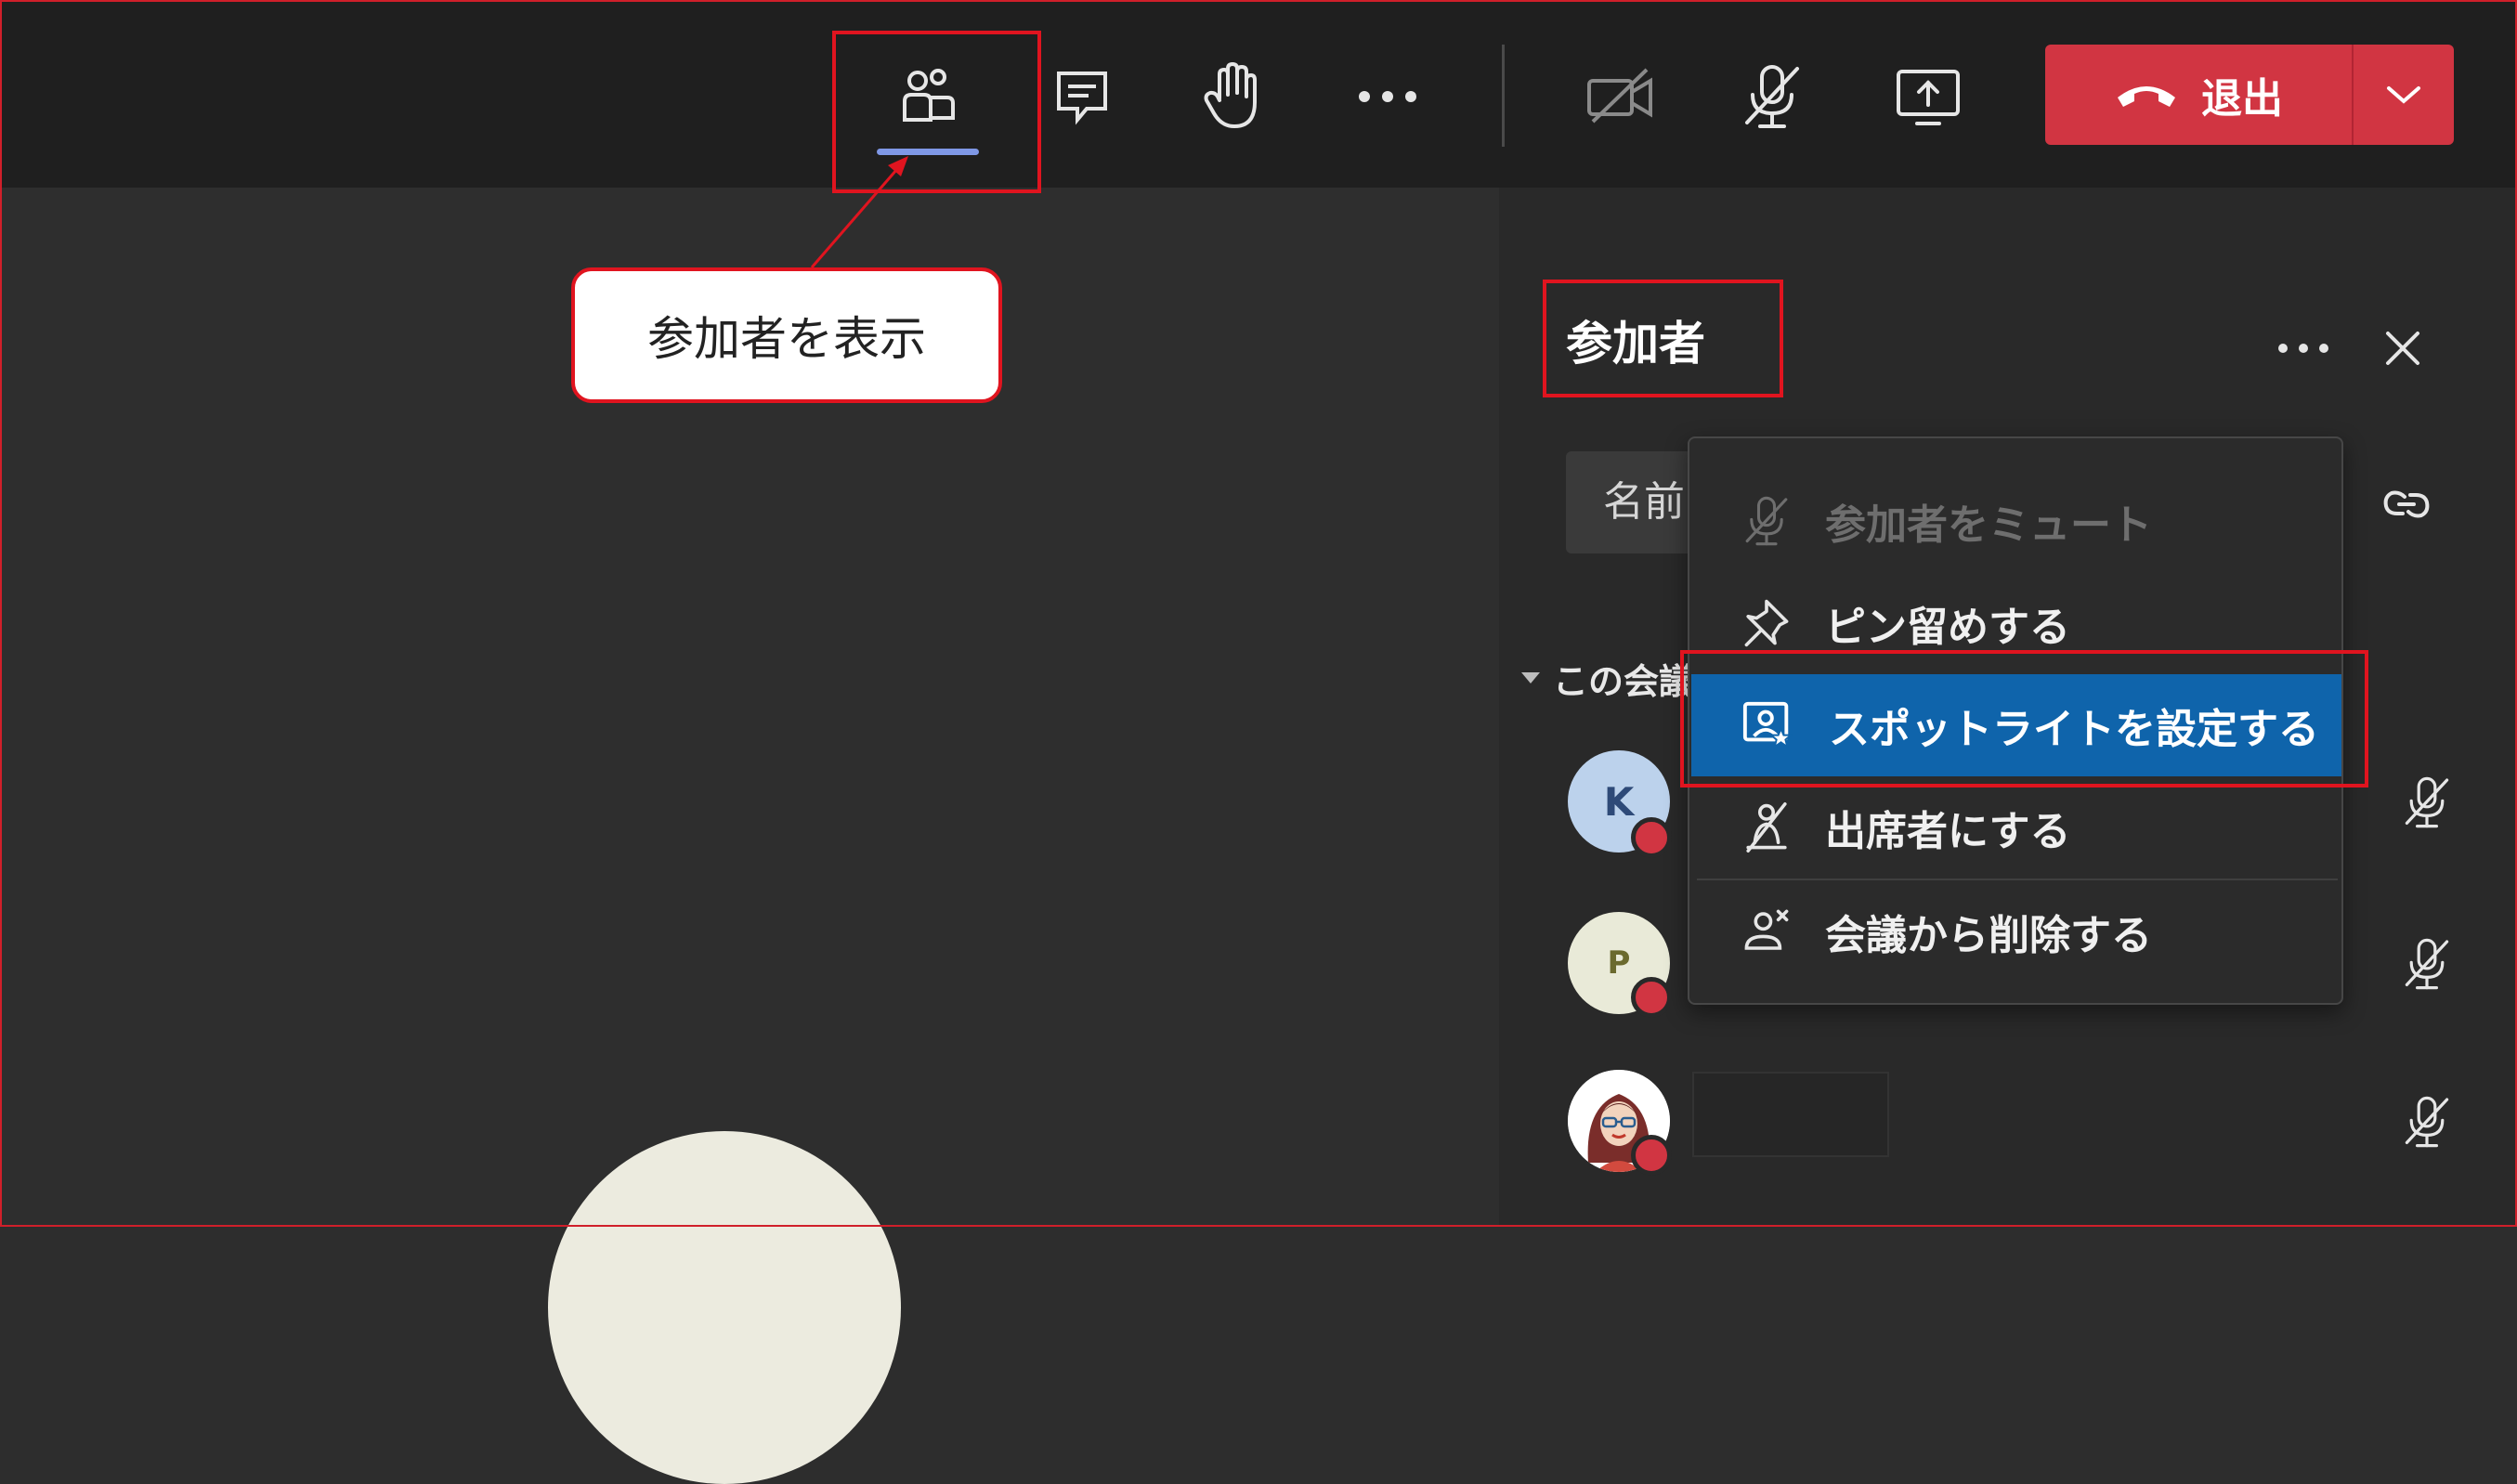  I want to click on leave-button-group: 退出, so click(2249, 95).